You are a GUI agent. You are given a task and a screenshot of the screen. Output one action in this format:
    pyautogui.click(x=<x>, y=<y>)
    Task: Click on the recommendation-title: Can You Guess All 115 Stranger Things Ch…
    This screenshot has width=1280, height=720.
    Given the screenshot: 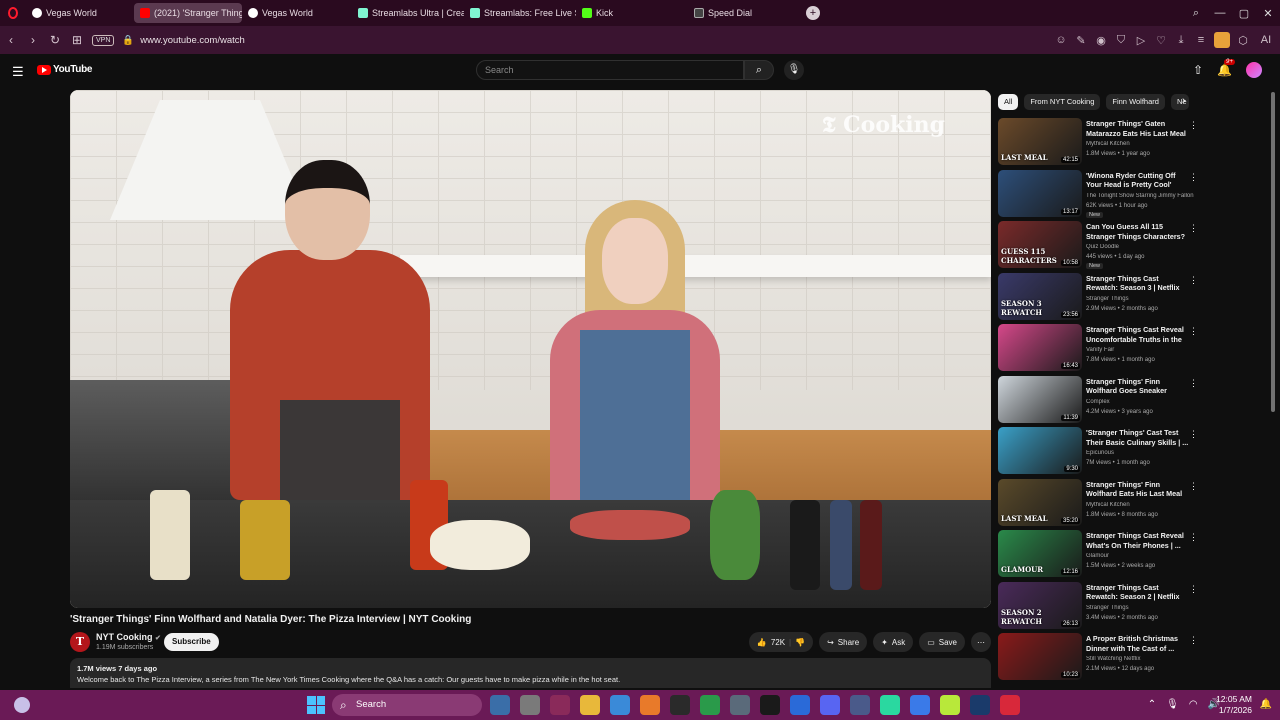 What is the action you would take?
    pyautogui.click(x=1139, y=231)
    